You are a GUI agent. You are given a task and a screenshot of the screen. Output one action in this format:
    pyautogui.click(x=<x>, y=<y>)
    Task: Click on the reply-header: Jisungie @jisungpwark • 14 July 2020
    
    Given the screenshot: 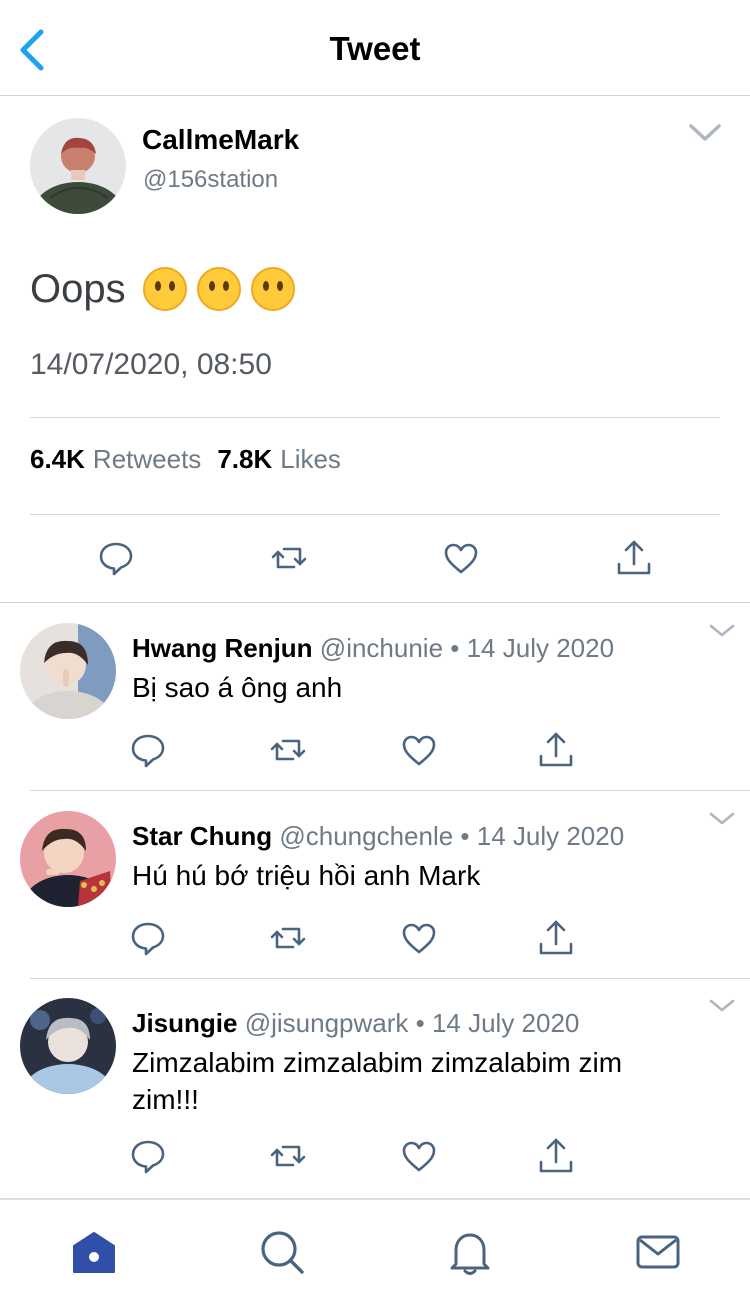 What is the action you would take?
    pyautogui.click(x=355, y=1023)
    